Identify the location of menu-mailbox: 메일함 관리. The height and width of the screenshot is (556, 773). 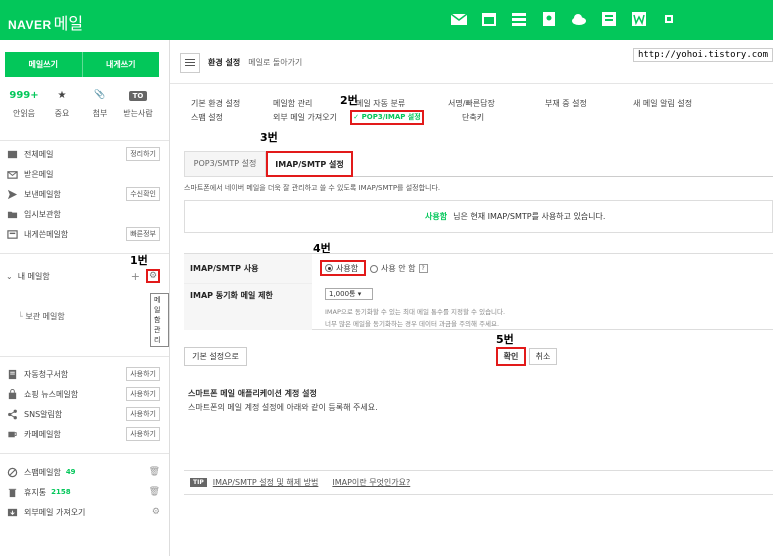
(292, 103).